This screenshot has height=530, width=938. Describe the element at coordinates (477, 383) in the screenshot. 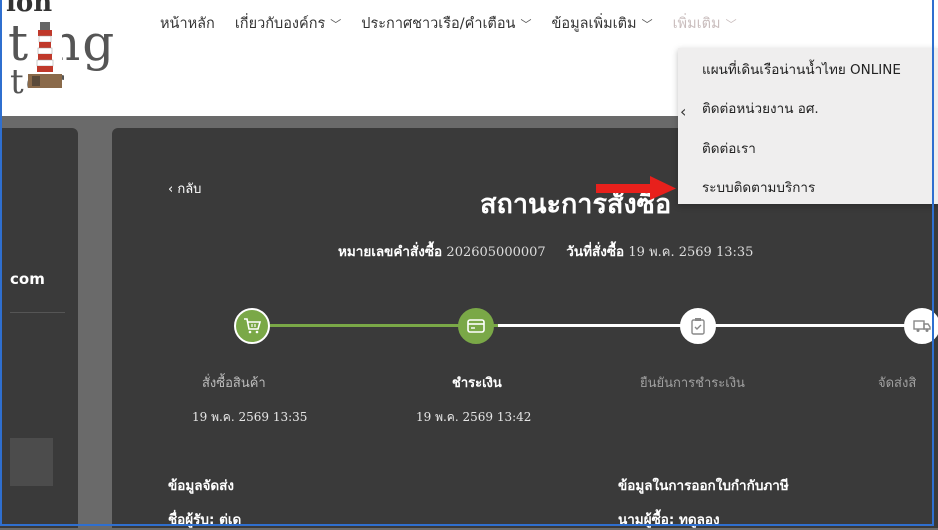

I see `step-payment-label: ชำระเงิน` at that location.